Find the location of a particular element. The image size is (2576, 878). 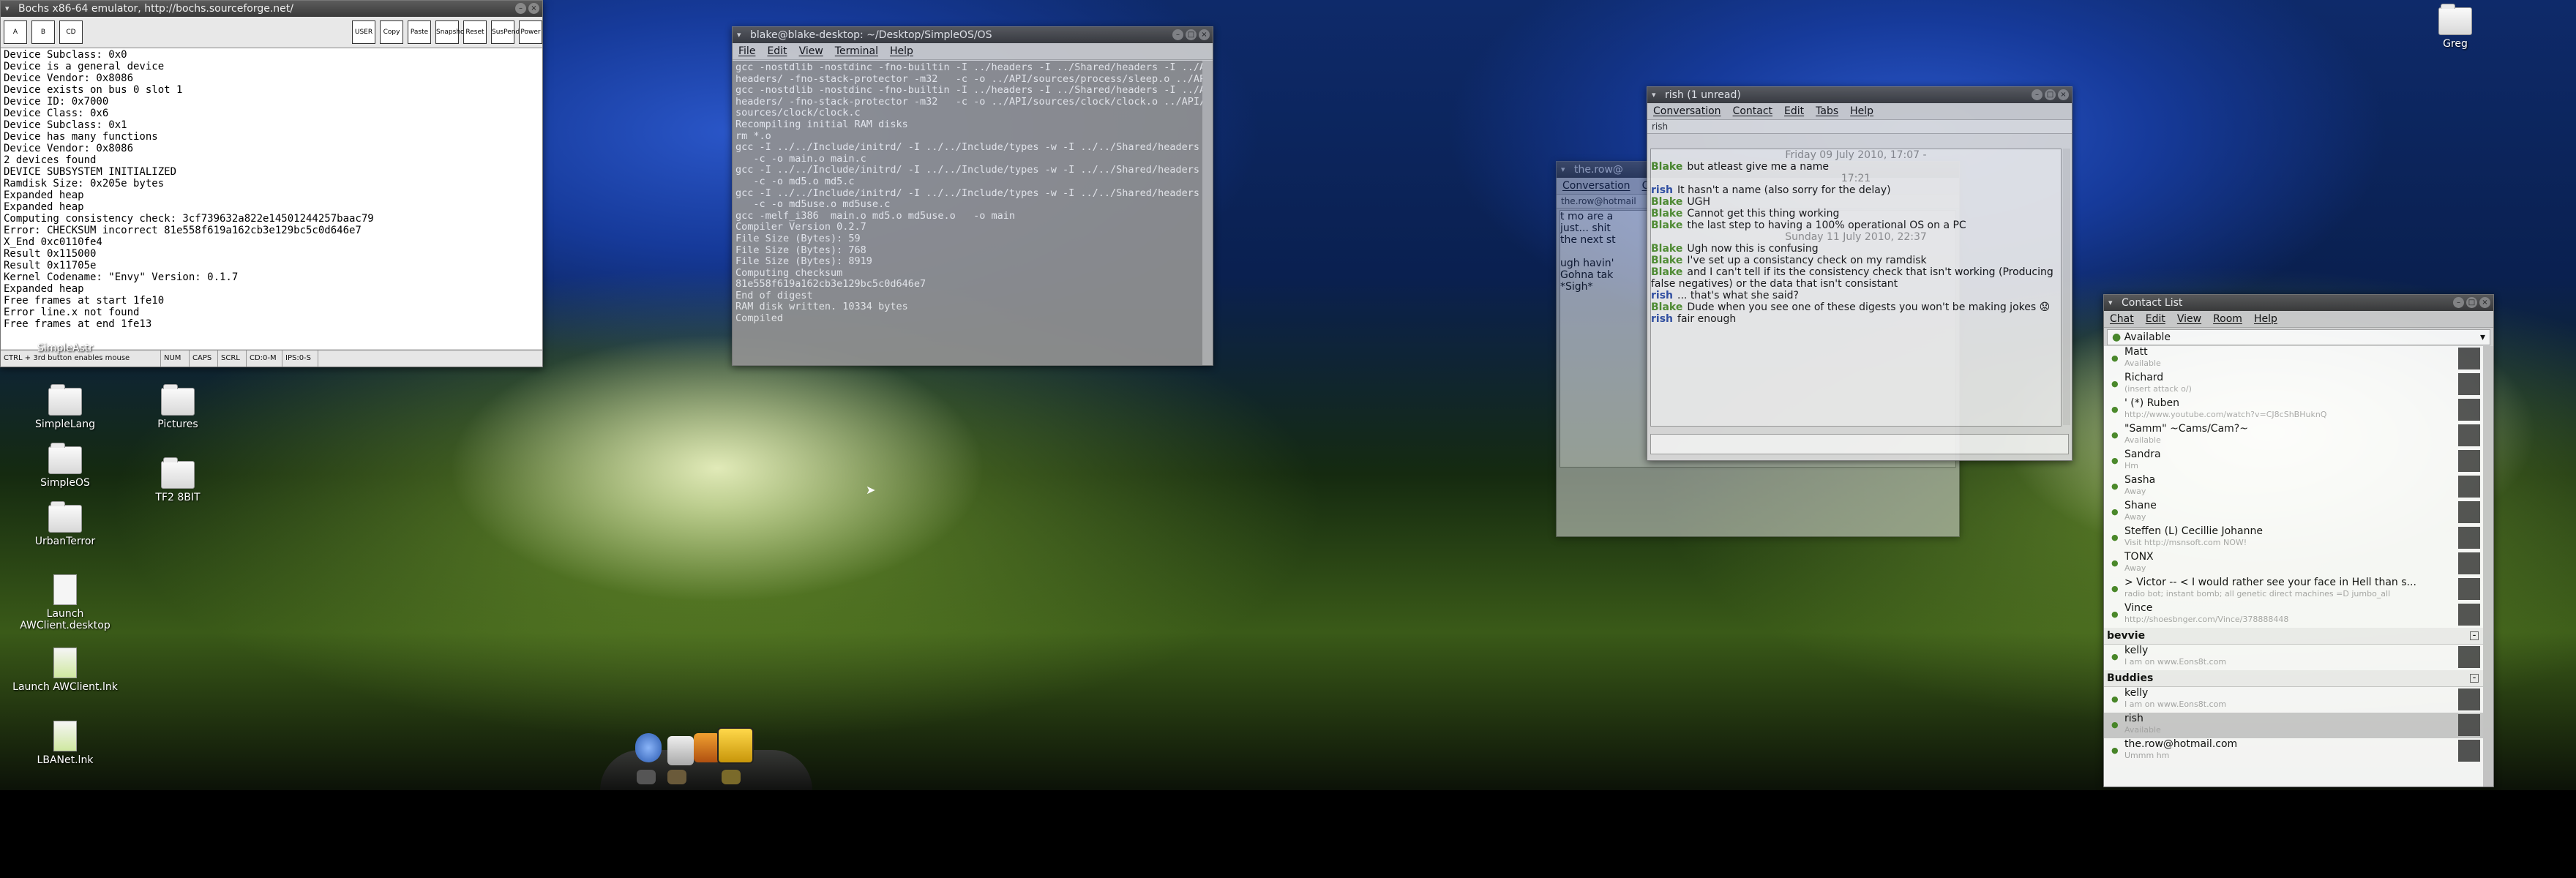

desktop-icon-lbanet-lnk: LBANet.lnk is located at coordinates (65, 743).